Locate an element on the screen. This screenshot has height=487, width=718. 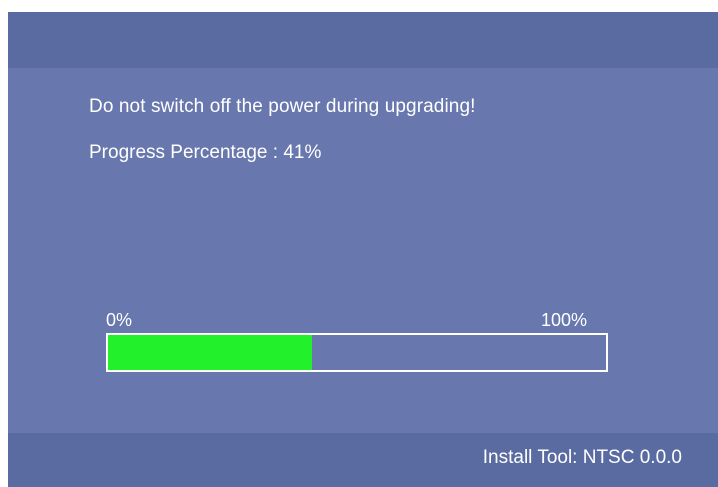
bottom-bar: Install Tool: NTSC 0.0.0 is located at coordinates (363, 460).